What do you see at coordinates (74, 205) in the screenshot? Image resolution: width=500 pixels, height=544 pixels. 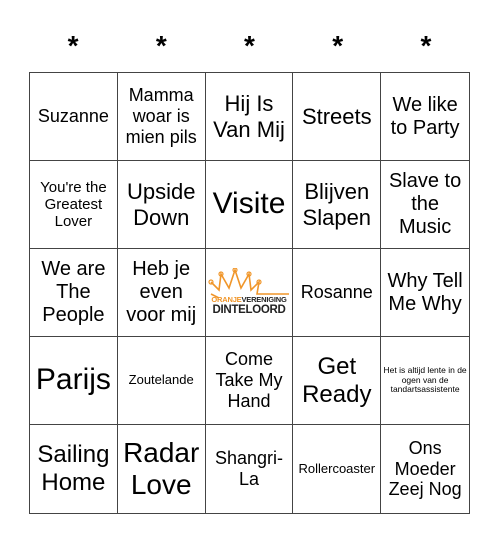 I see `bingo-cell: You're the Greatest Lover` at bounding box center [74, 205].